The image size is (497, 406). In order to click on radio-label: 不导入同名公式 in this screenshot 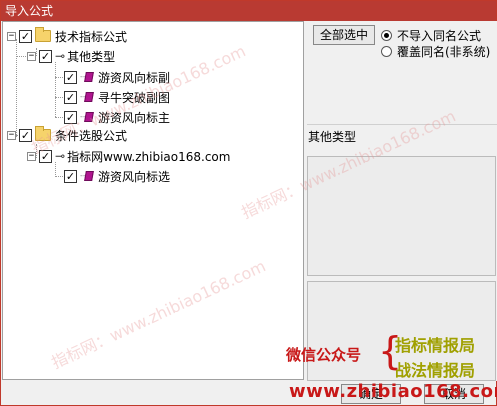, I will do `click(439, 35)`.